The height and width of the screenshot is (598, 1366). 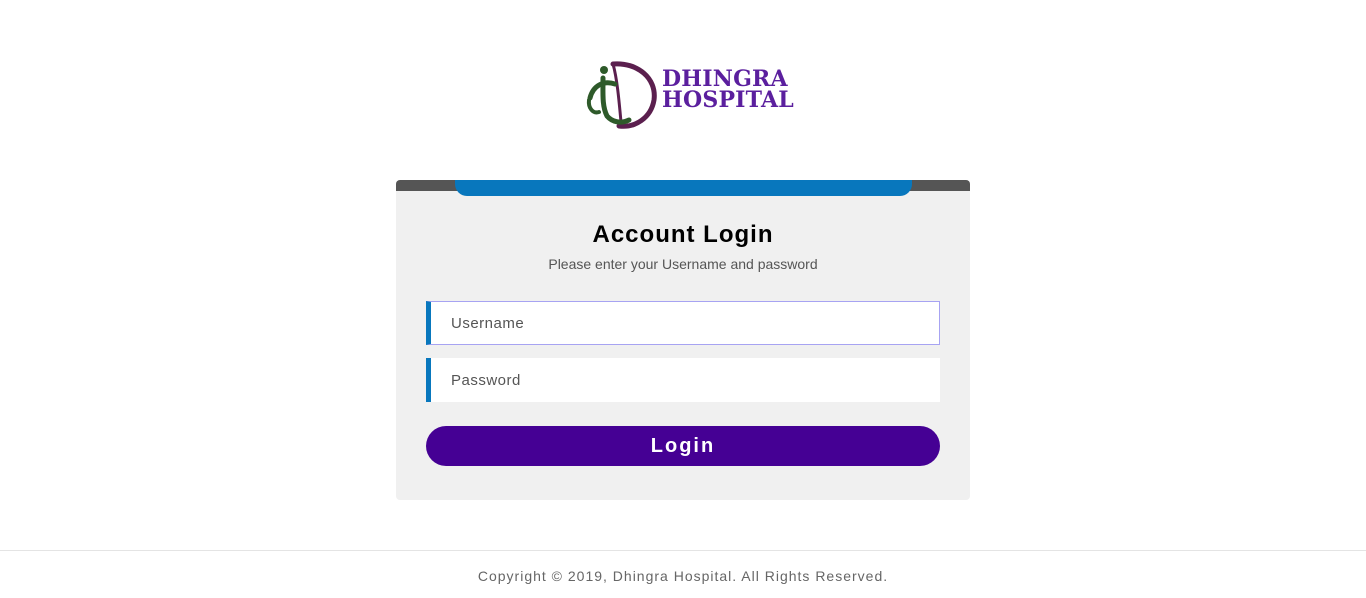 I want to click on hospital-name-line2: HOSPITAL, so click(x=728, y=100).